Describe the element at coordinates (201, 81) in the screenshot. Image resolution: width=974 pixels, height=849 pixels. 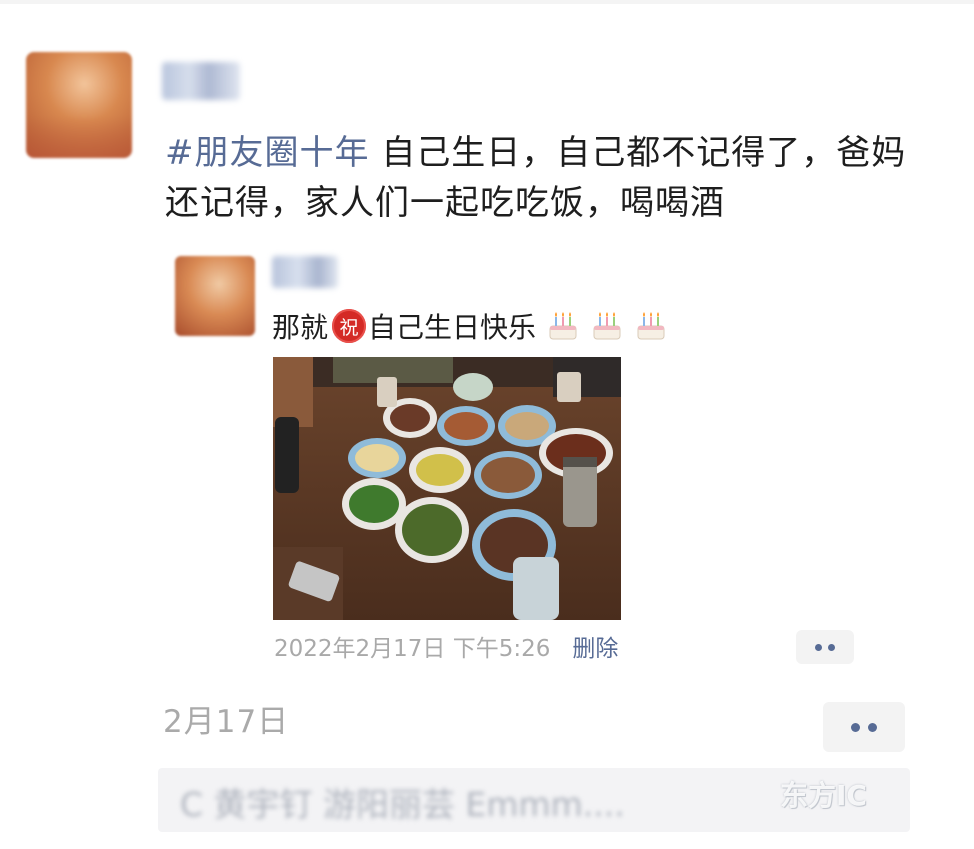
I see `author-name: 周泽` at that location.